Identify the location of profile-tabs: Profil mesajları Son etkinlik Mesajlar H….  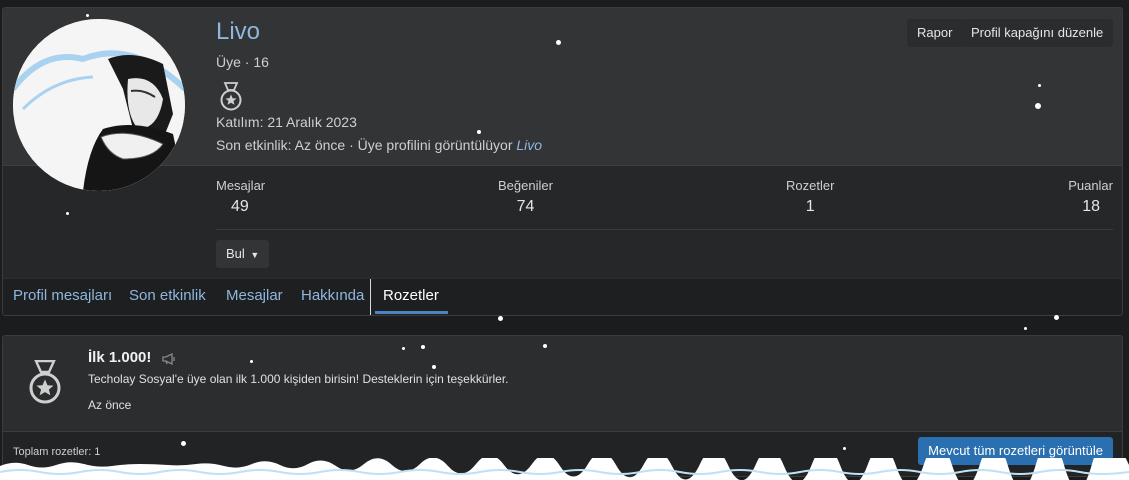
(562, 297).